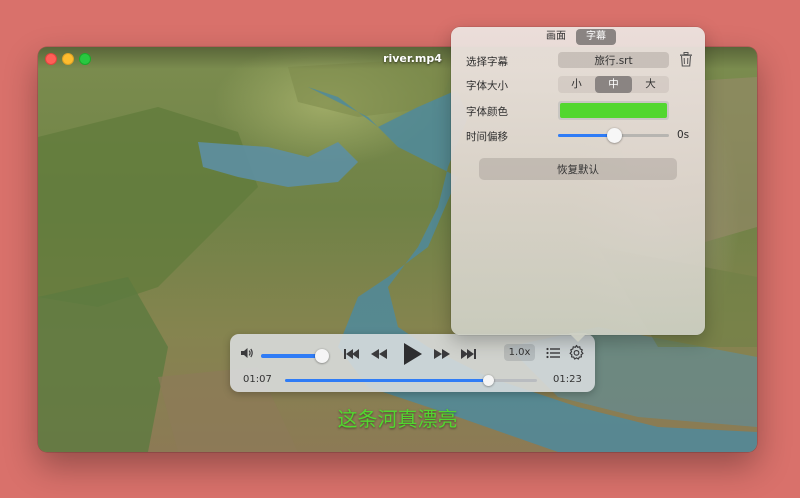 Image resolution: width=800 pixels, height=498 pixels. I want to click on tab-subtitles: 字幕, so click(596, 37).